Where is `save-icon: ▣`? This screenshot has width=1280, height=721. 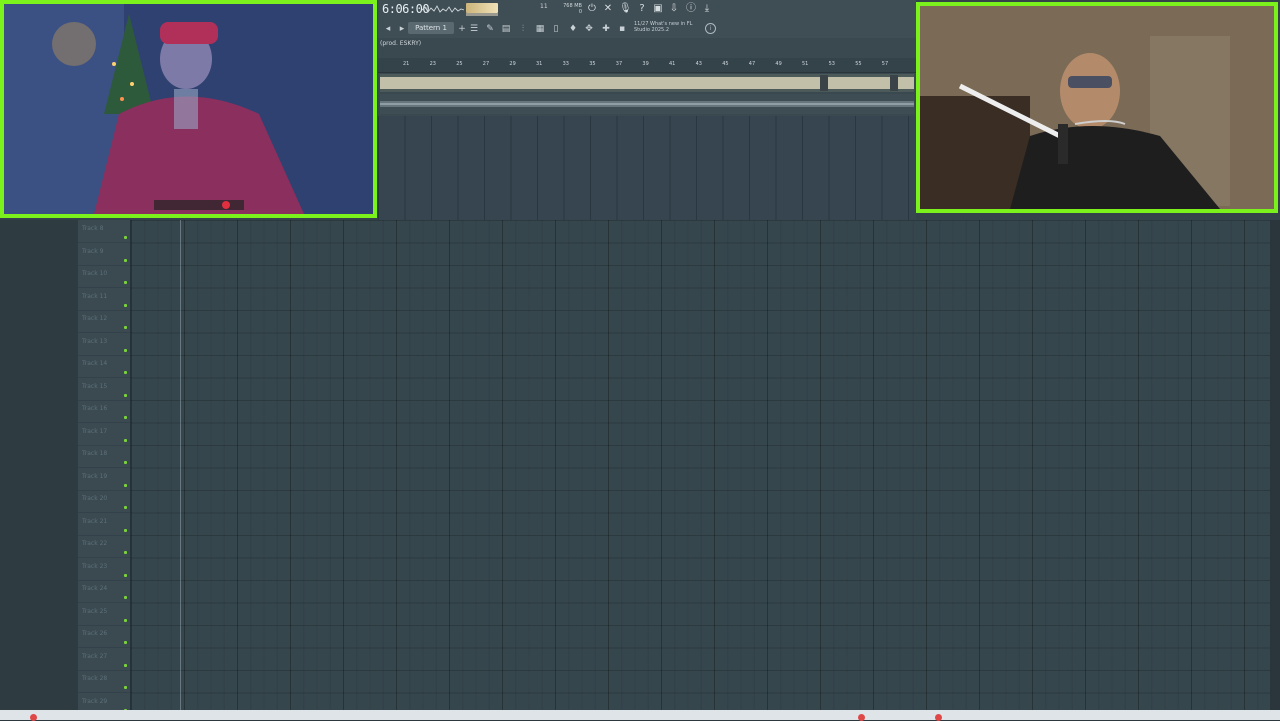
save-icon: ▣ is located at coordinates (658, 9).